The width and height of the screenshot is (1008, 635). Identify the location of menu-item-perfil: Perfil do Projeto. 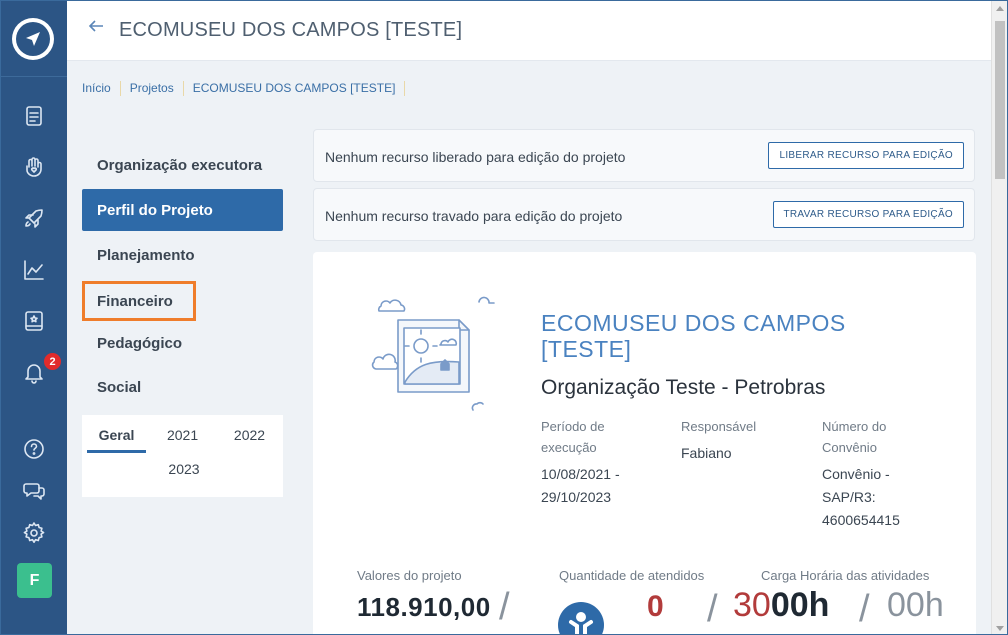
(182, 210).